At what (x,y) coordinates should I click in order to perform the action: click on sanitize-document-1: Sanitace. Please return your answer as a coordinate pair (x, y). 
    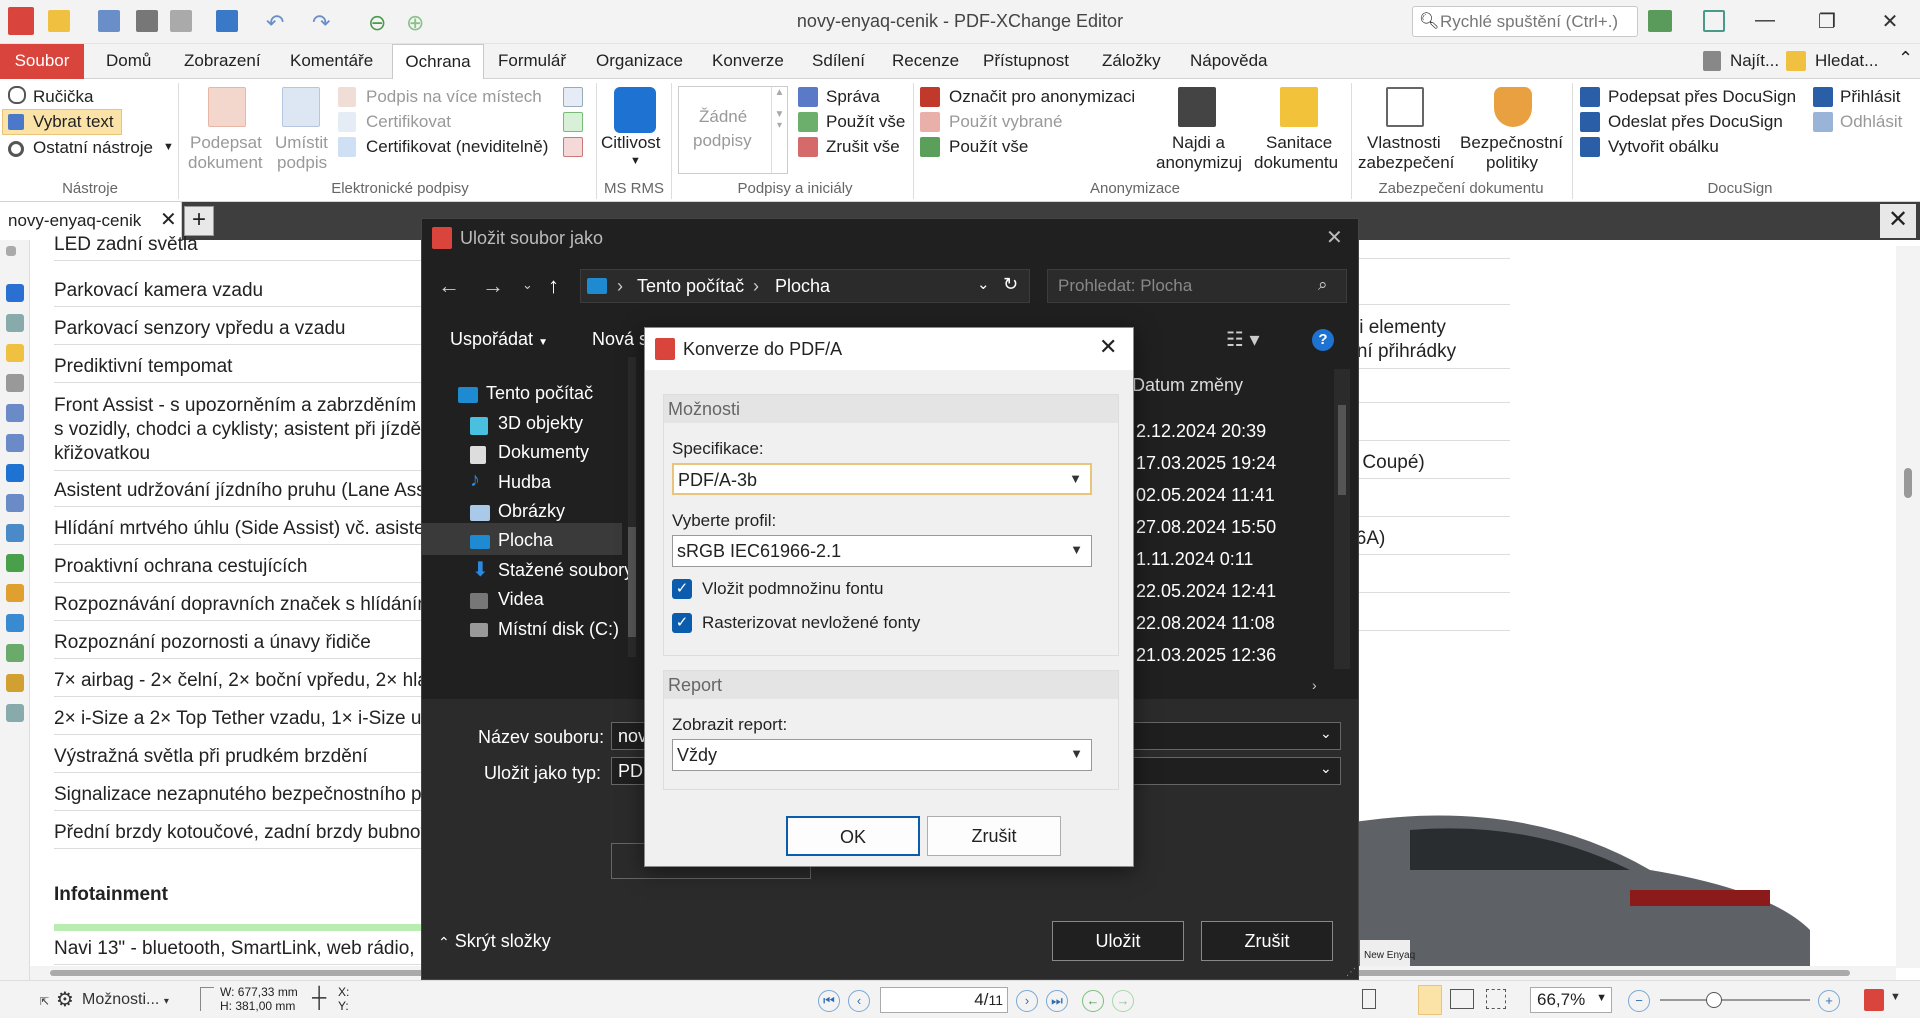
    Looking at the image, I should click on (1299, 143).